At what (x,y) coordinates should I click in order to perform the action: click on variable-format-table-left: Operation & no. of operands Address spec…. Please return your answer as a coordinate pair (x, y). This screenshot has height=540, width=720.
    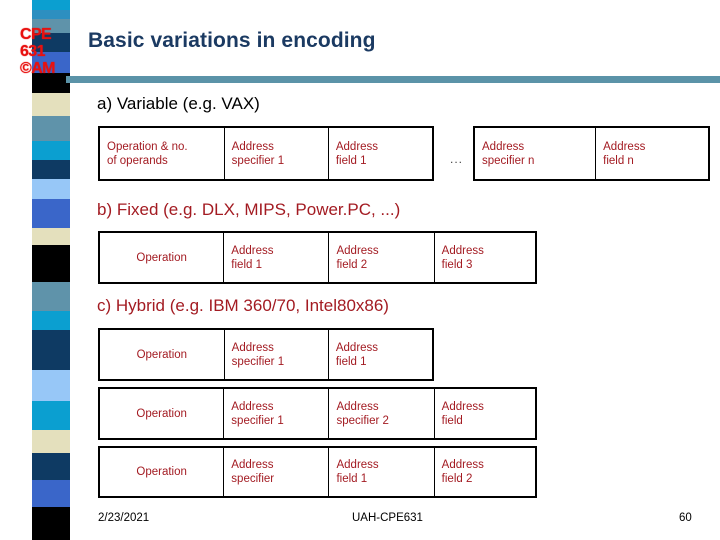
    Looking at the image, I should click on (266, 153).